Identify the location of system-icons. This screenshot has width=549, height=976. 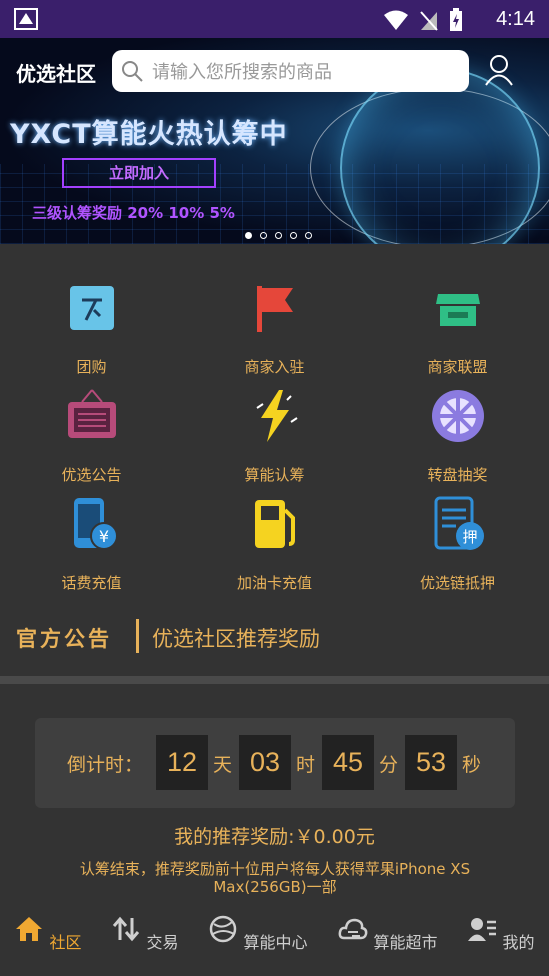
(423, 20).